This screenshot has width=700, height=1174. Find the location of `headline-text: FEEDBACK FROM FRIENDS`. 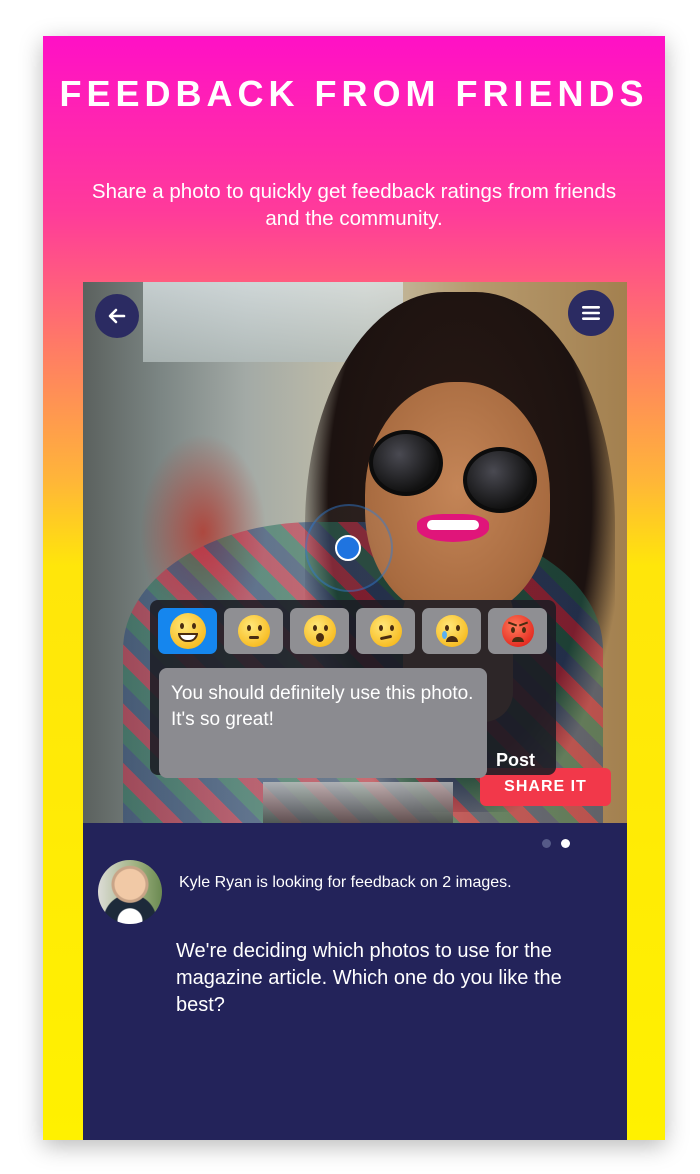

headline-text: FEEDBACK FROM FRIENDS is located at coordinates (354, 93).